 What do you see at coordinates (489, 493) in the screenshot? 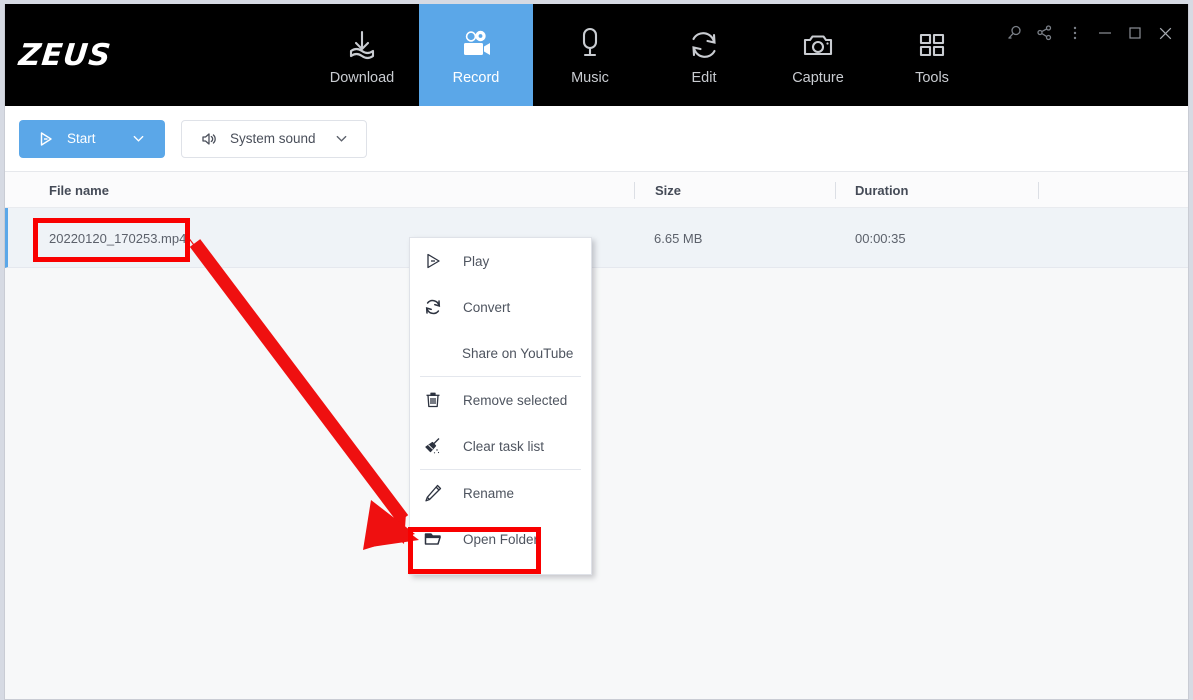
I see `menu-item-rename-label: Rename` at bounding box center [489, 493].